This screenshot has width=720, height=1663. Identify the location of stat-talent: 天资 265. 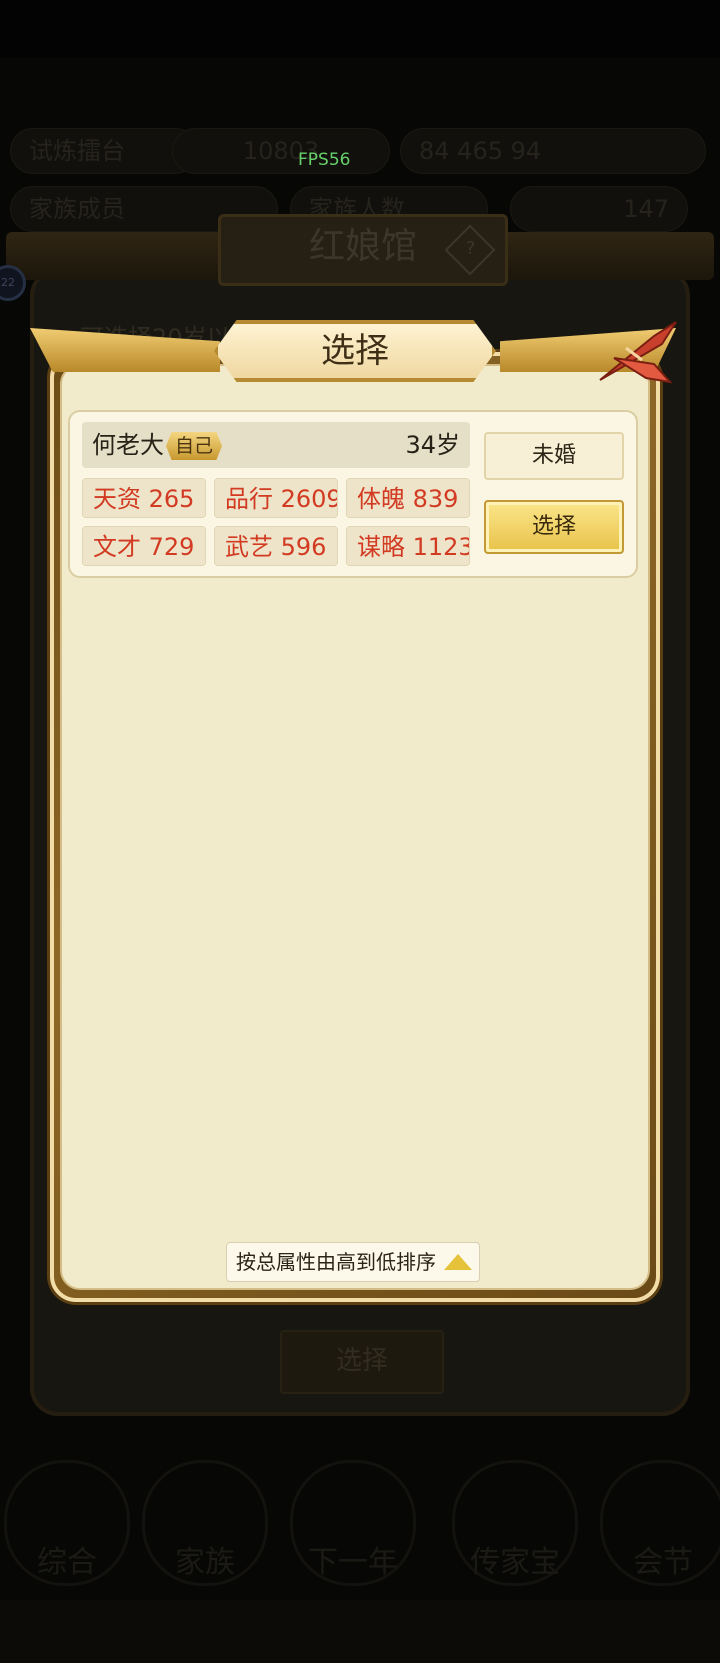
(144, 498).